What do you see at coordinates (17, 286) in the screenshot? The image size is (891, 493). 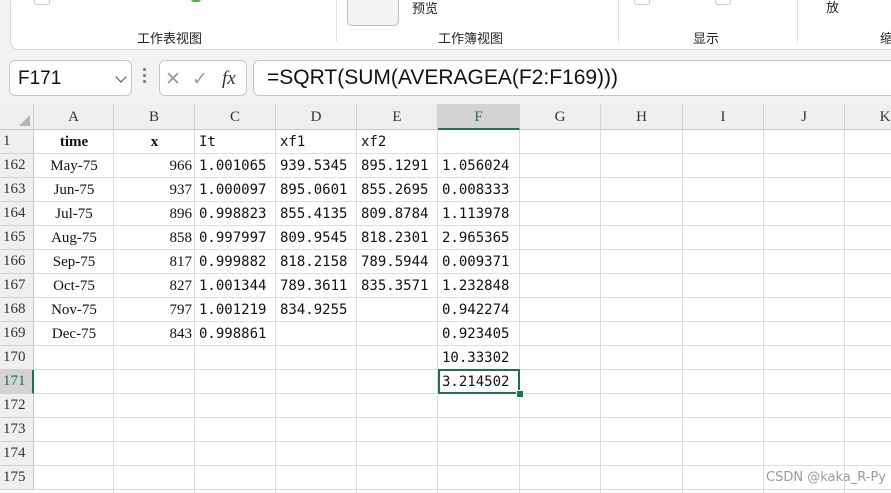 I see `row-header: 167` at bounding box center [17, 286].